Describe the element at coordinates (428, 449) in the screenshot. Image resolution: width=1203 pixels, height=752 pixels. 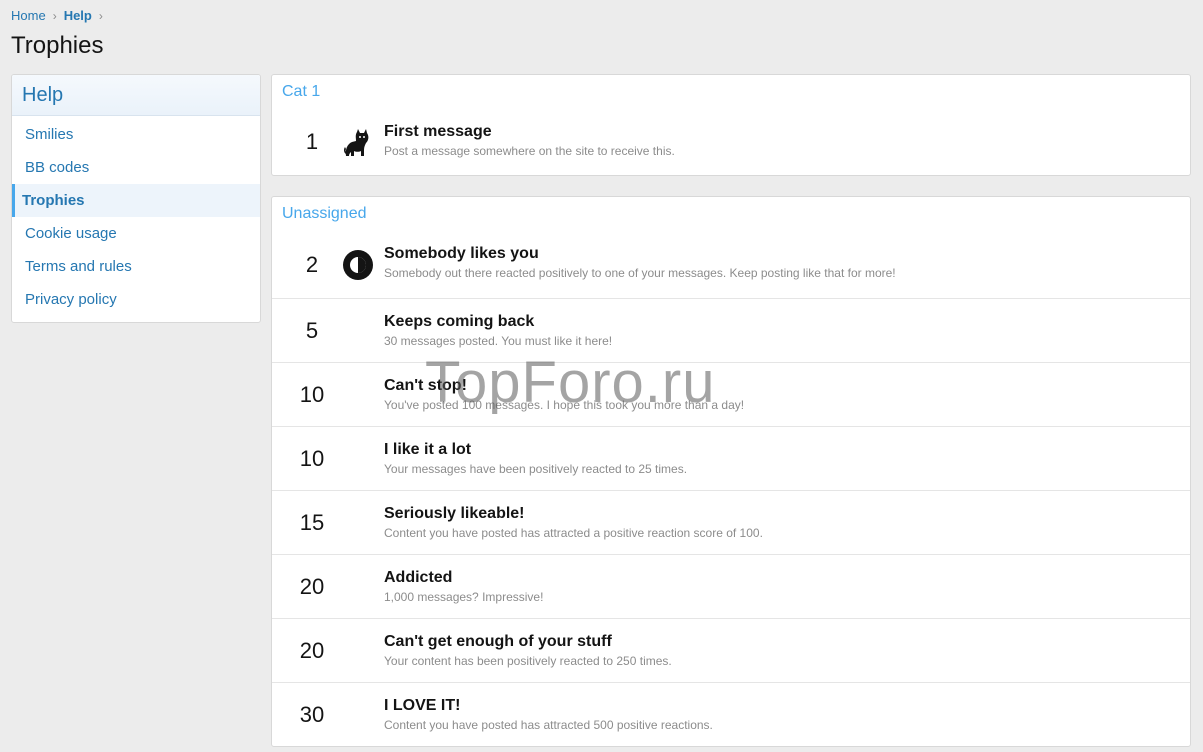
I see `trophy-title: I like it a lot` at that location.